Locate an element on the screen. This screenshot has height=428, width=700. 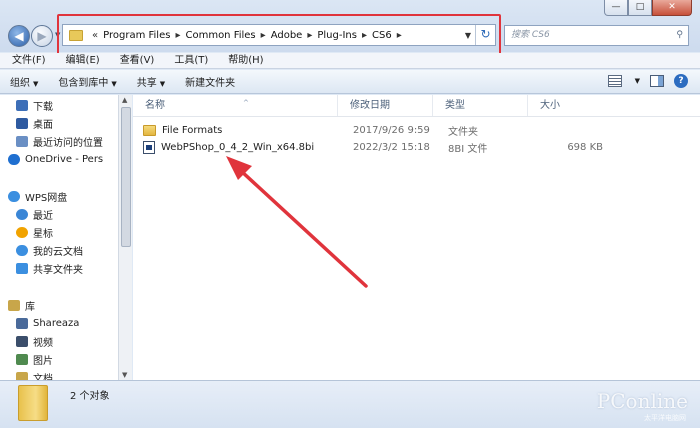
preview-pane-icon is located at coordinates (657, 81).